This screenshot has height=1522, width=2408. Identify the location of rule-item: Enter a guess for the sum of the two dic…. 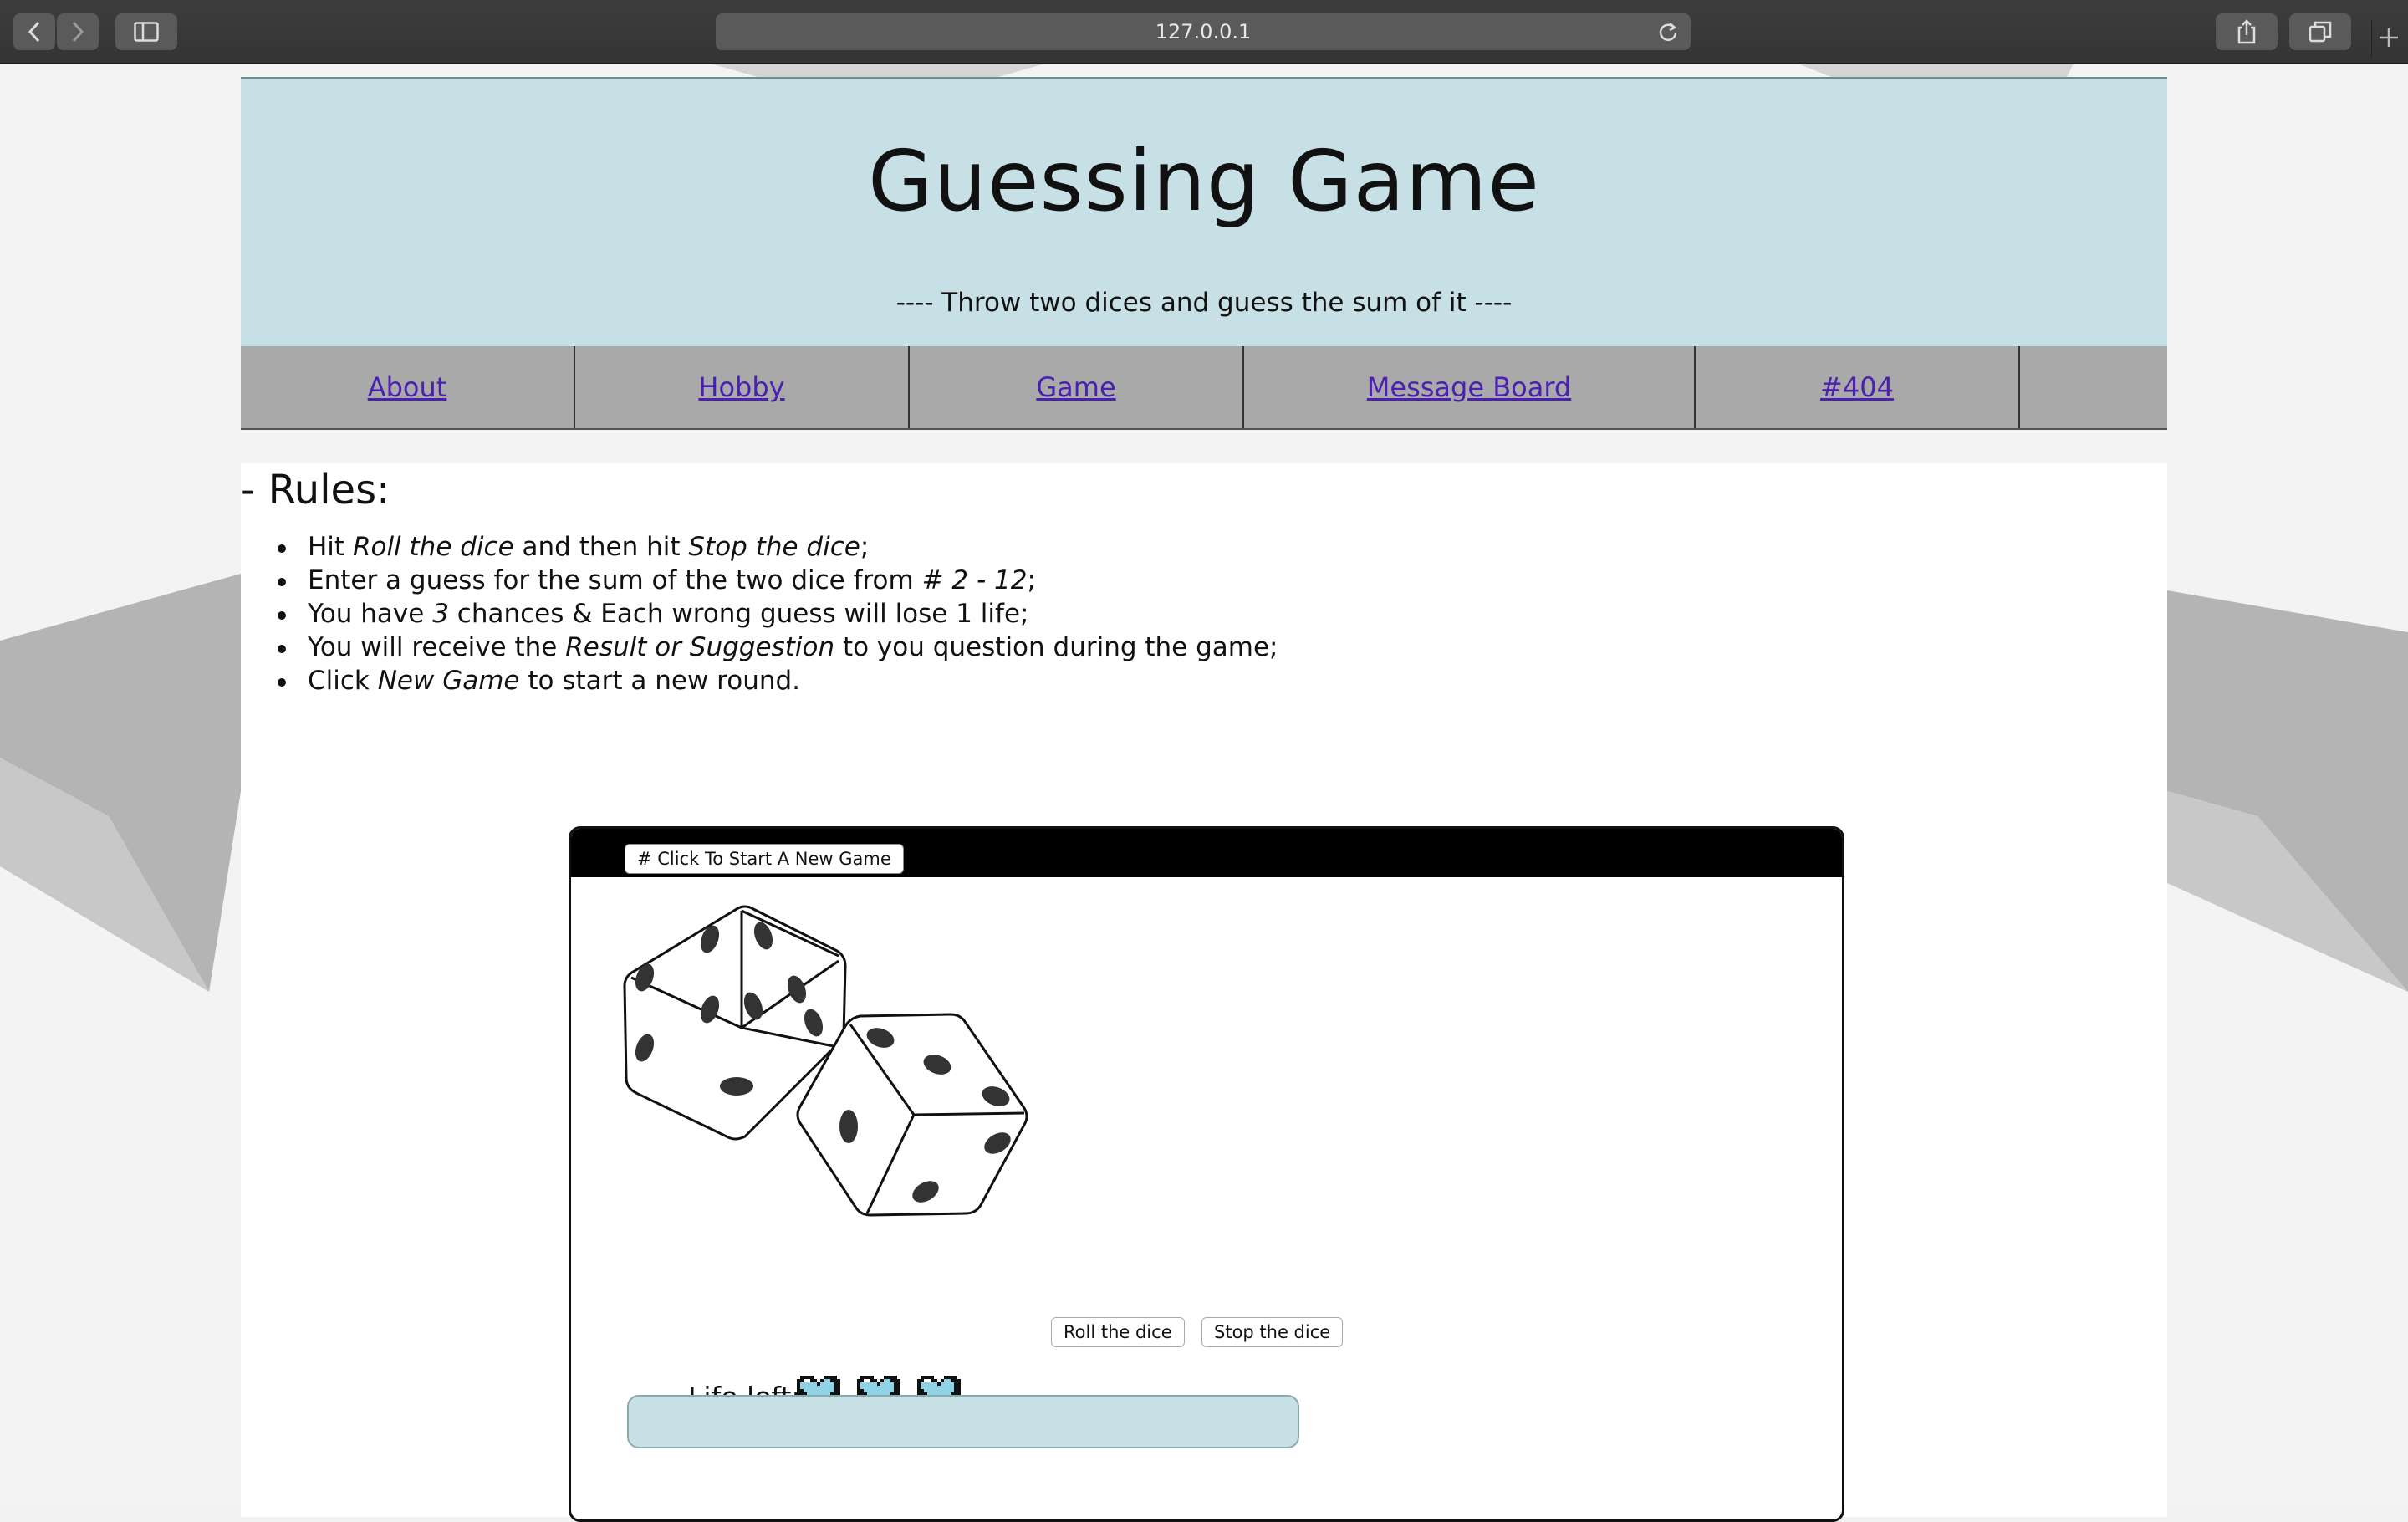
(778, 580).